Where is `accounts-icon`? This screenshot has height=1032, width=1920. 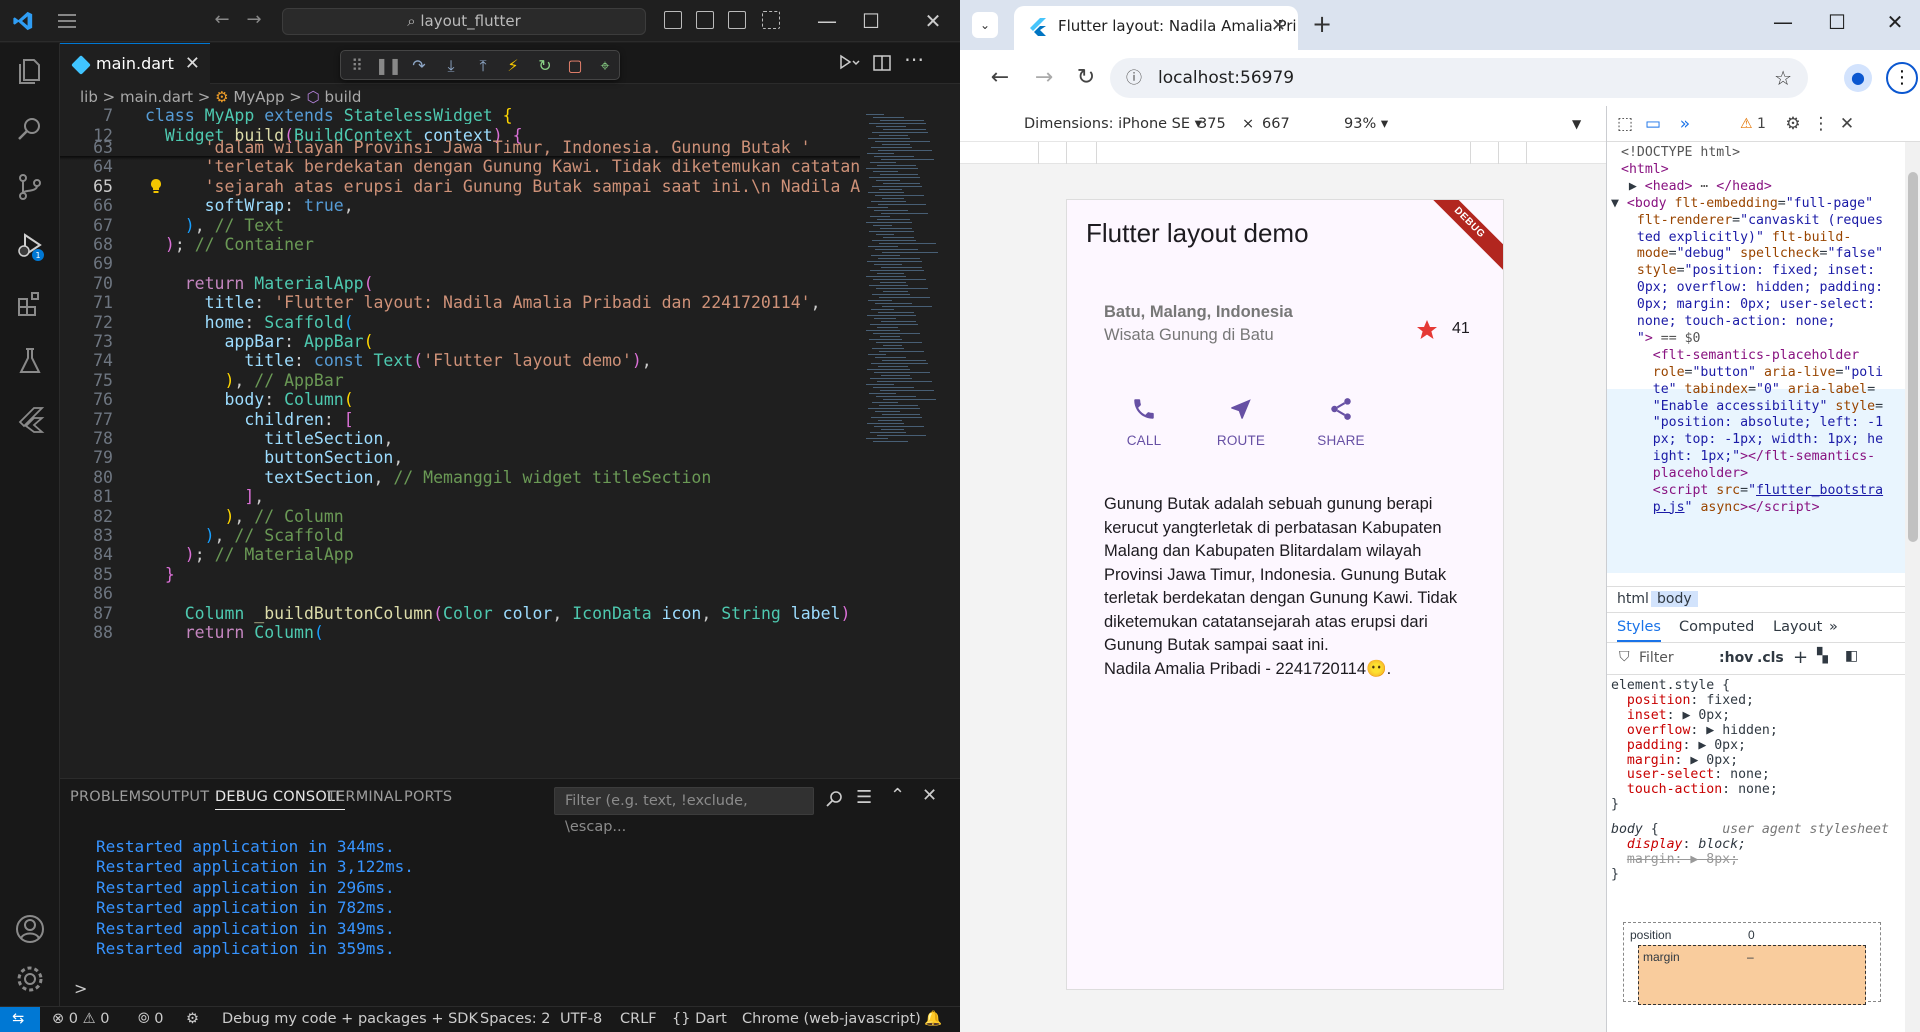
accounts-icon is located at coordinates (30, 929).